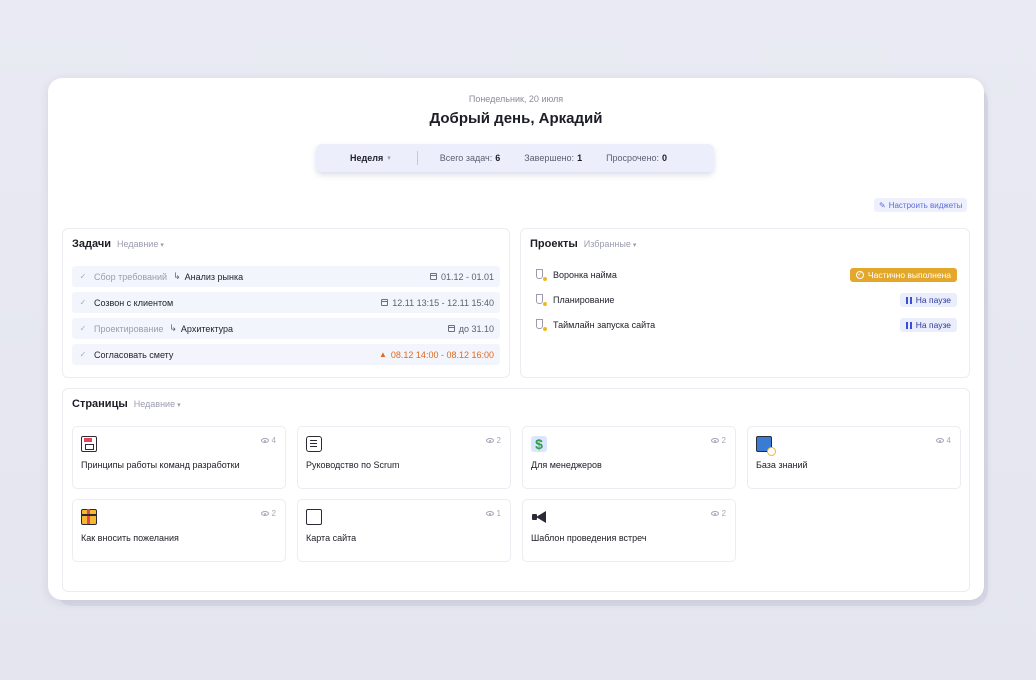 Image resolution: width=1036 pixels, height=680 pixels. I want to click on frame-icon, so click(314, 517).